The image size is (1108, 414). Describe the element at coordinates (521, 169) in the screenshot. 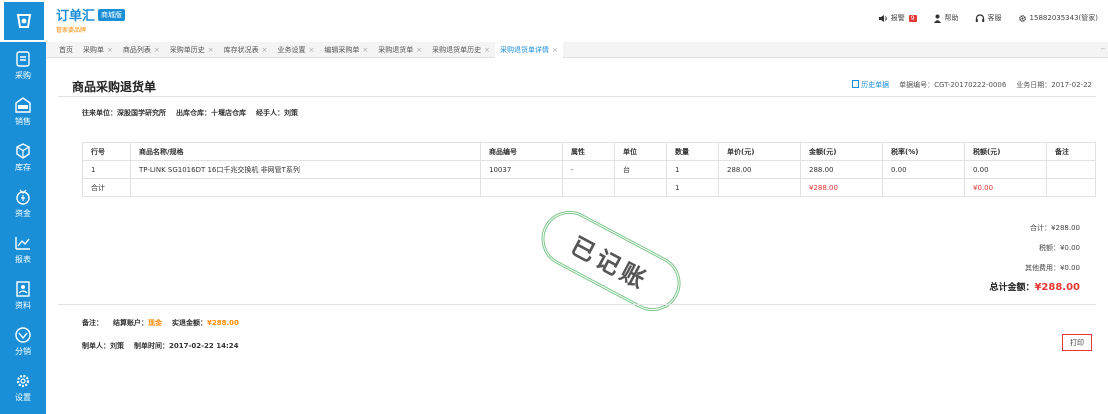

I see `cell: 10037` at that location.